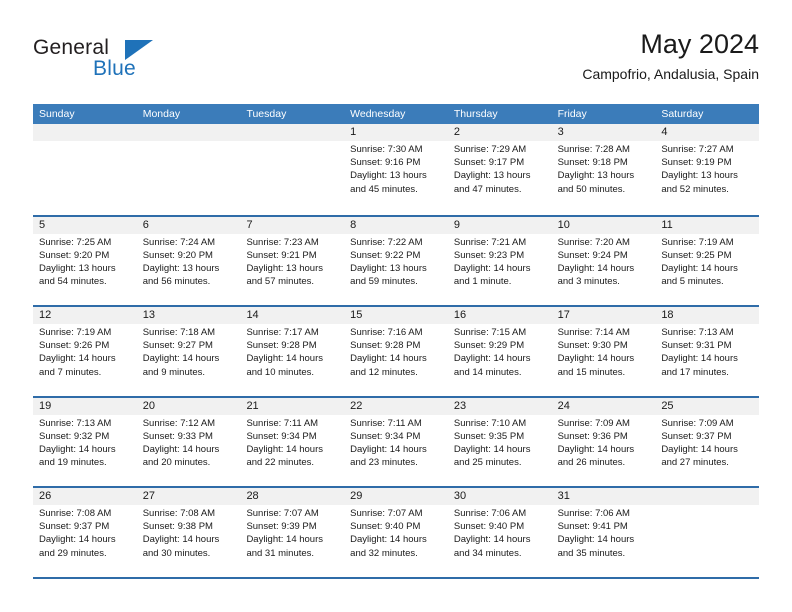  Describe the element at coordinates (603, 132) in the screenshot. I see `day-number: 3` at that location.